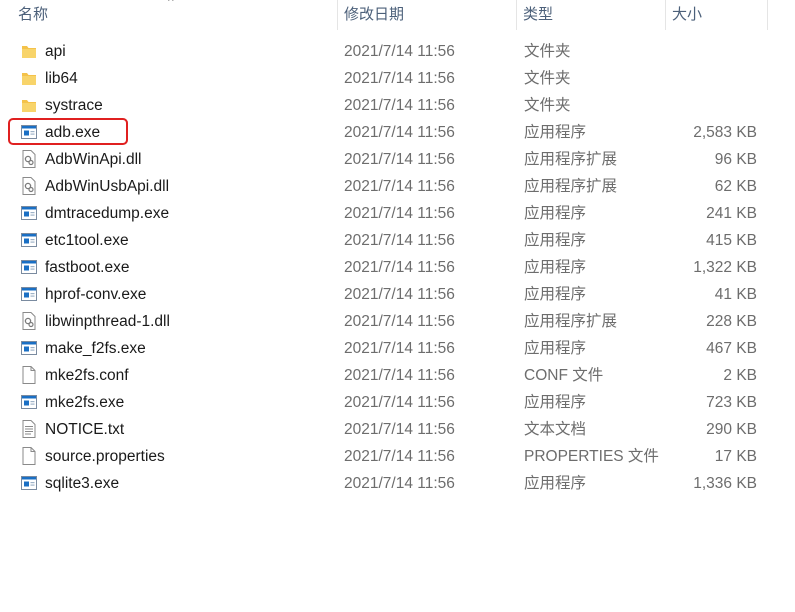 This screenshot has height=612, width=795. I want to click on annotation-highlight-box, so click(68, 131).